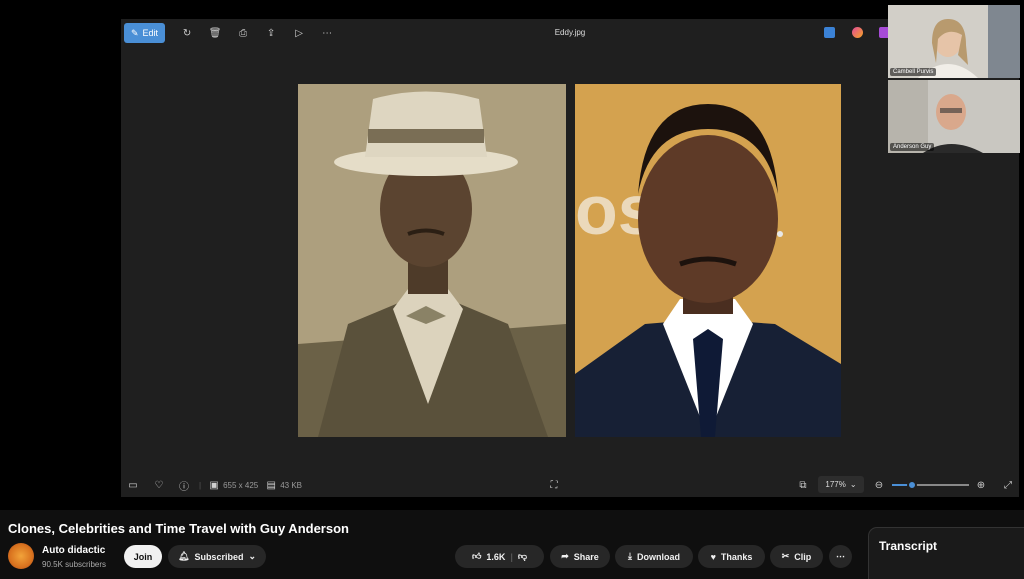 The image size is (1024, 579). What do you see at coordinates (184, 485) in the screenshot?
I see `info-icon: ⓘ` at bounding box center [184, 485].